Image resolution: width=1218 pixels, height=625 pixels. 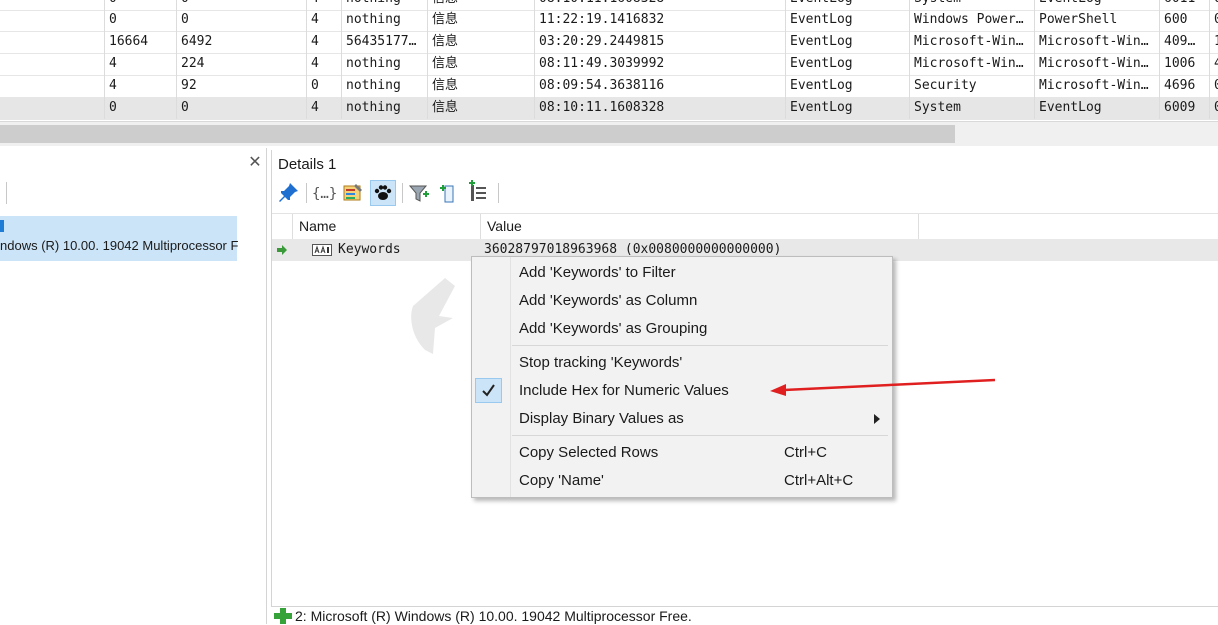 What do you see at coordinates (682, 481) in the screenshot?
I see `menu-item-copy-name: Copy 'Name' Ctrl+Alt+C` at bounding box center [682, 481].